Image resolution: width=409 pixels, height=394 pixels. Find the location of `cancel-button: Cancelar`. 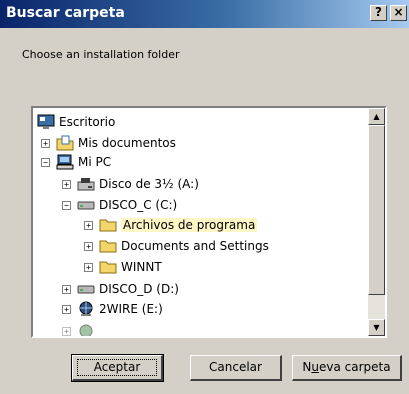

cancel-button: Cancelar is located at coordinates (236, 368).